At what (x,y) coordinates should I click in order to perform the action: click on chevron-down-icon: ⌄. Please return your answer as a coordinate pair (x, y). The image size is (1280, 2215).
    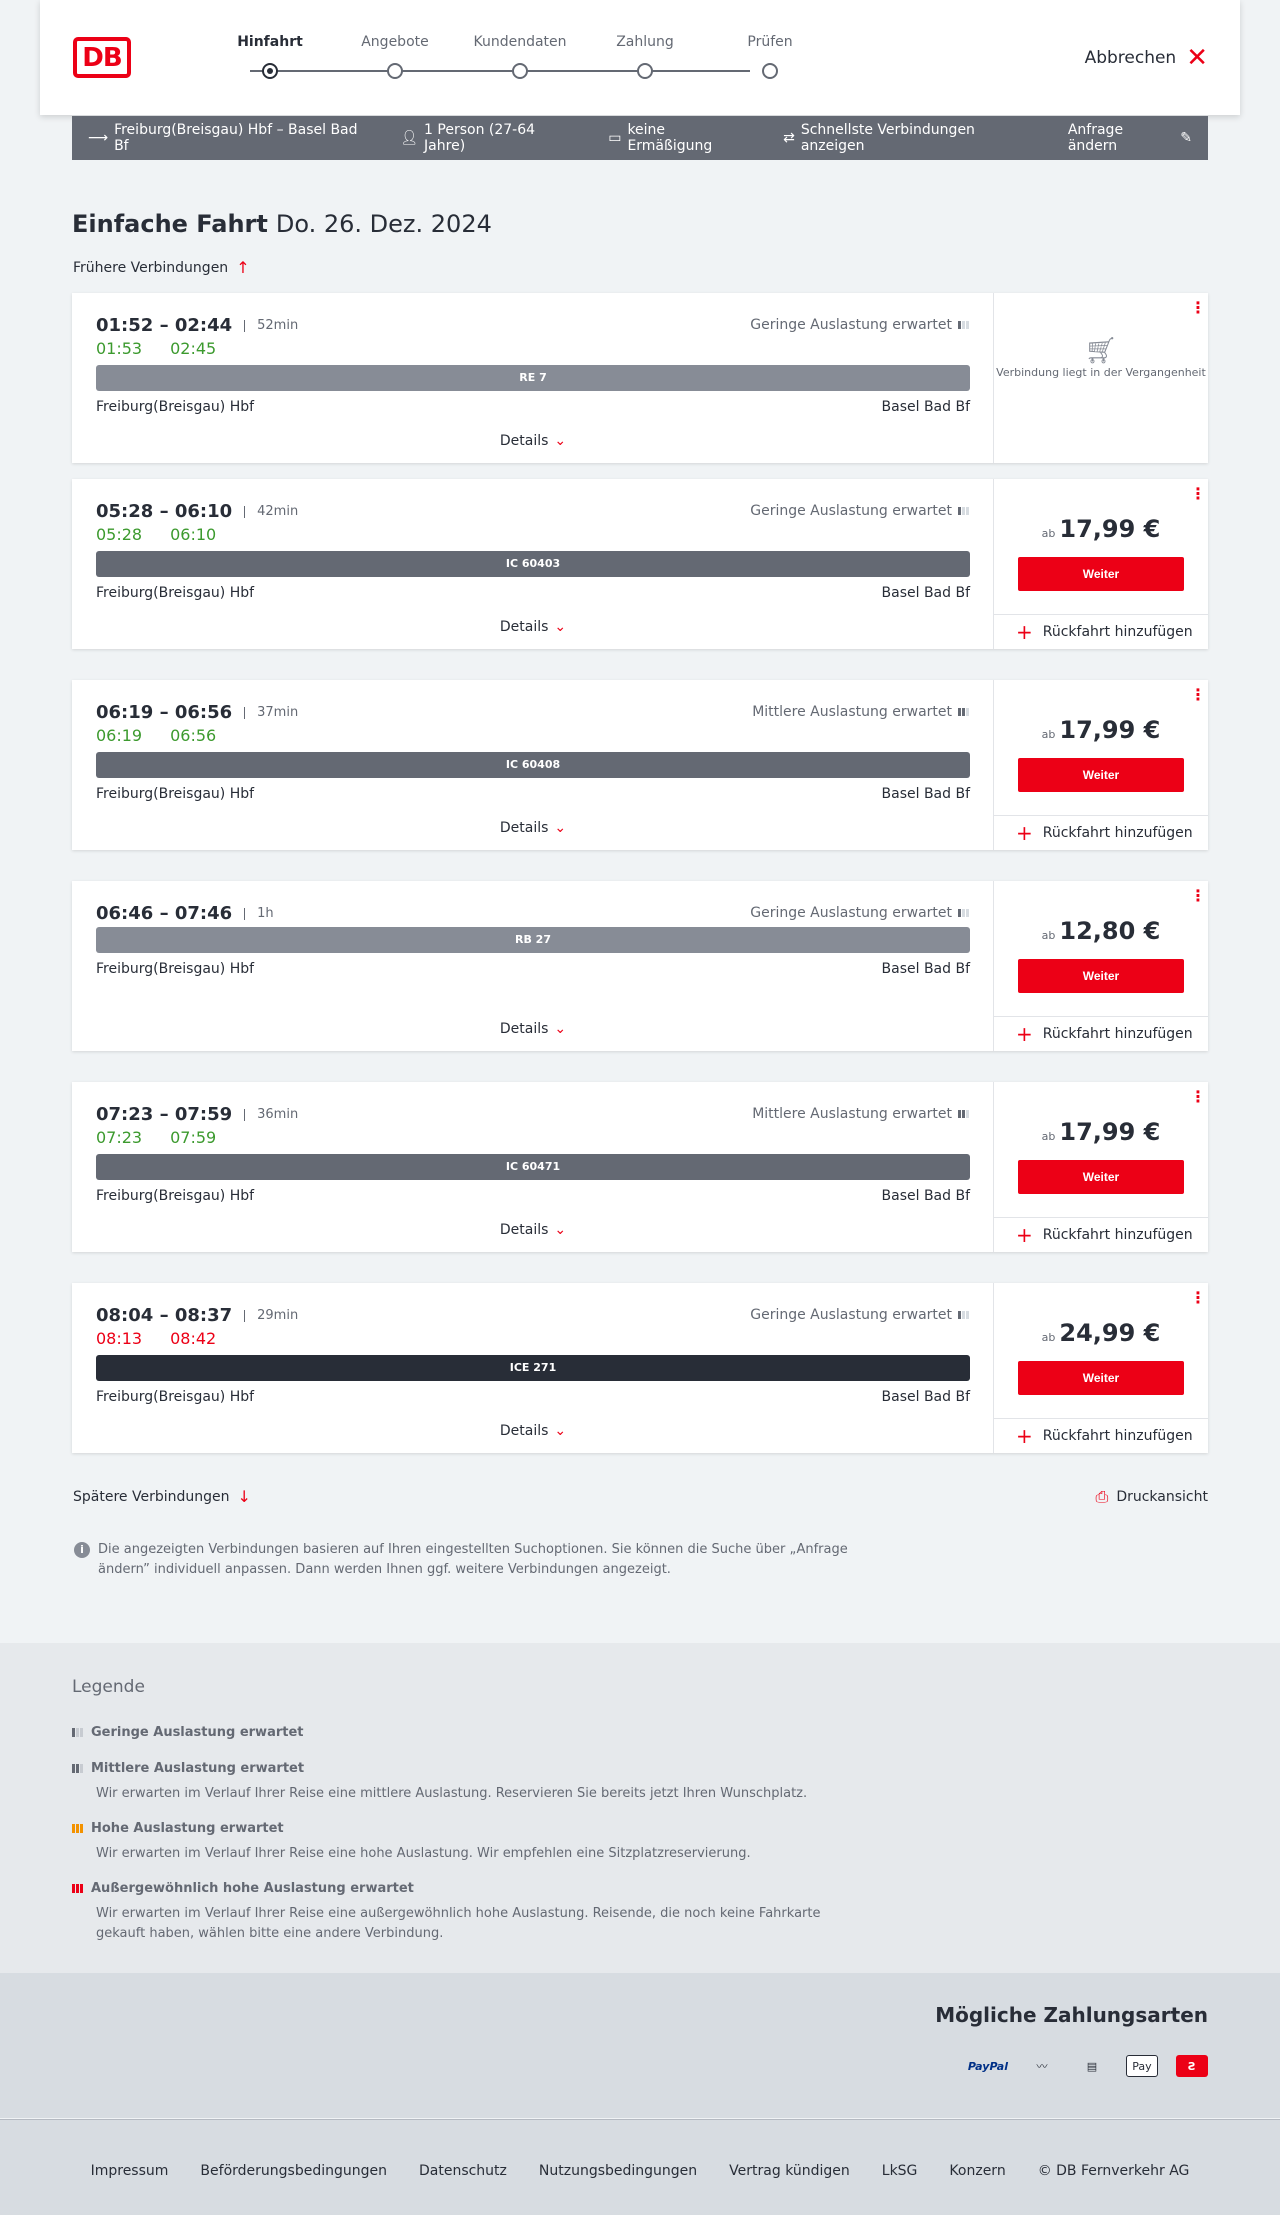
    Looking at the image, I should click on (560, 1029).